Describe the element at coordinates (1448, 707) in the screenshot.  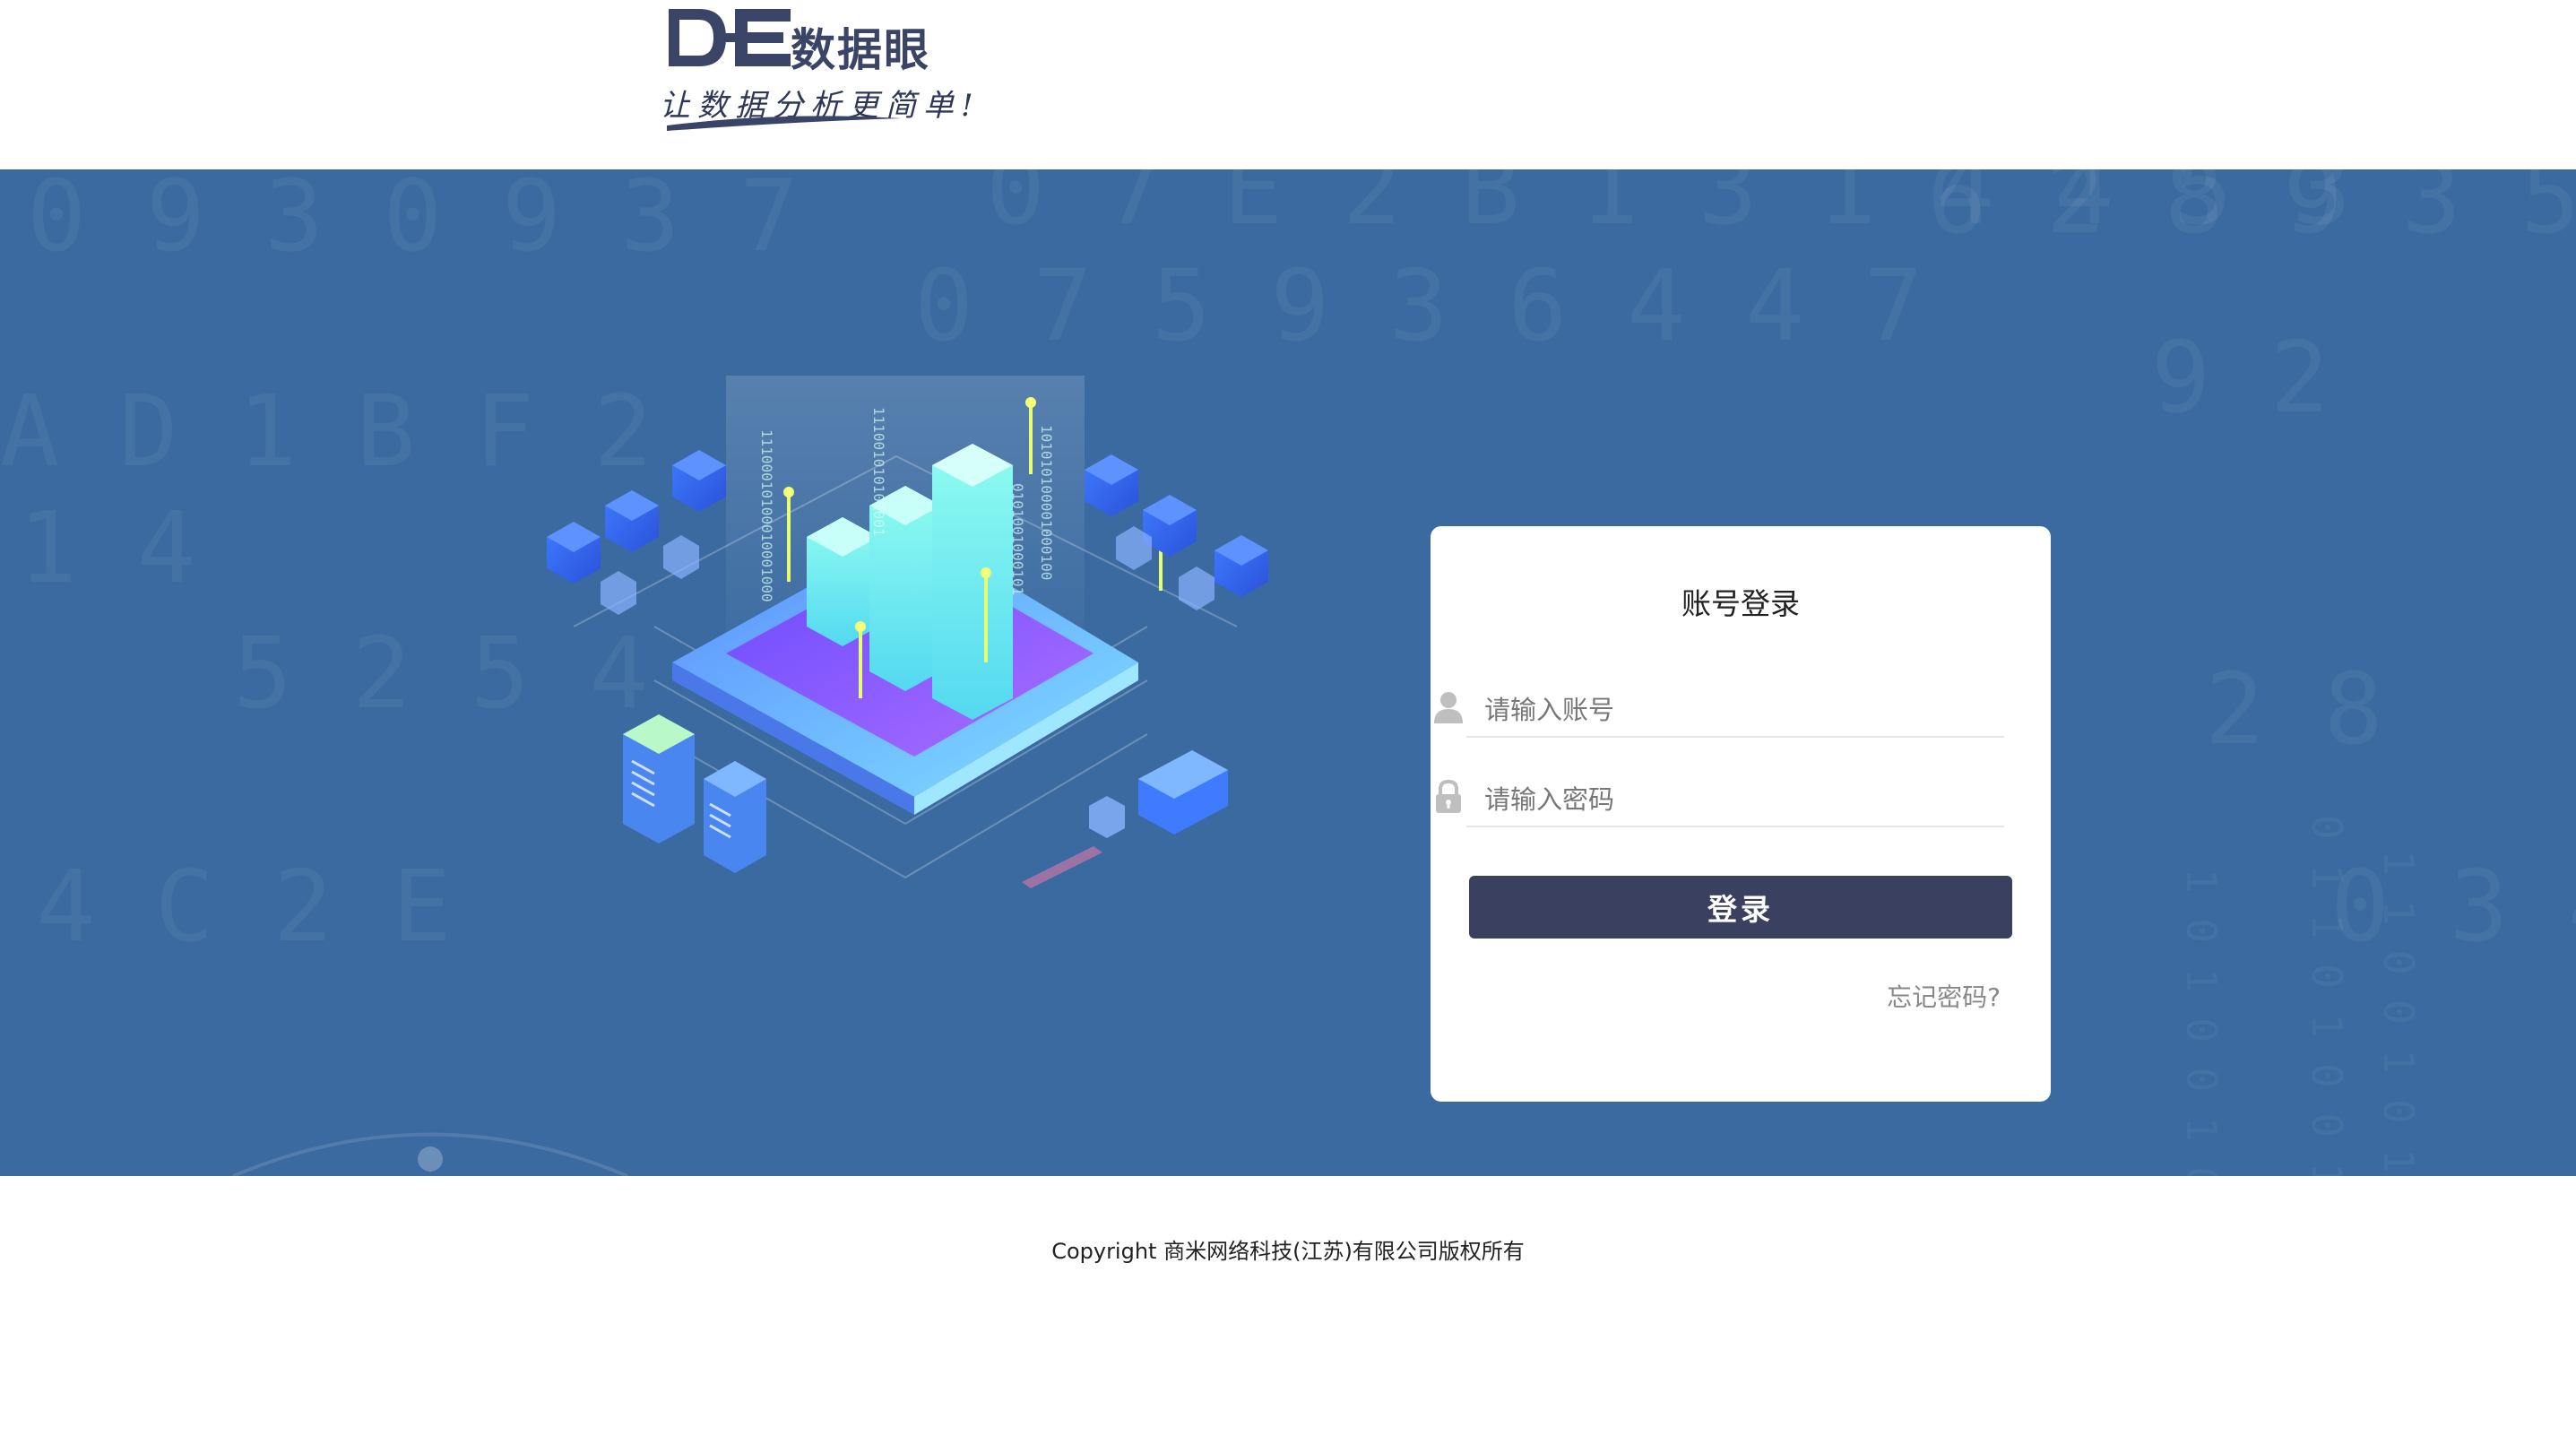
I see `user-icon` at that location.